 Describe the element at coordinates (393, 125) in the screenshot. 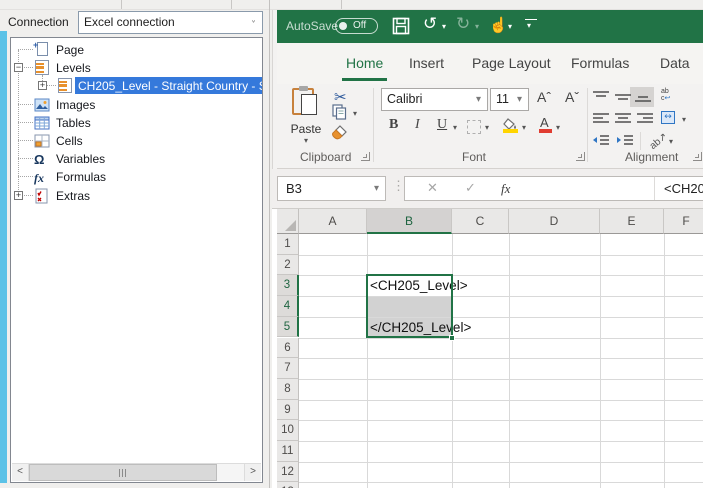

I see `bold-button: B` at that location.